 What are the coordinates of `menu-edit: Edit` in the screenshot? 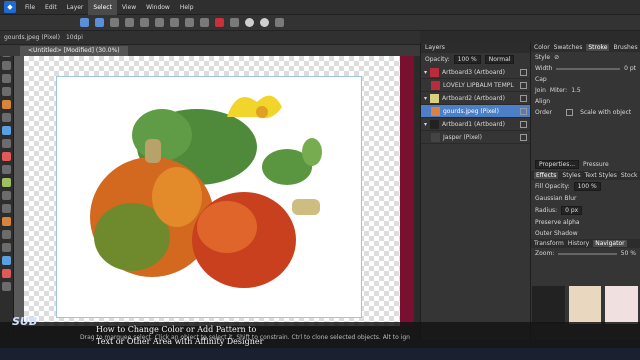 It's located at (51, 7).